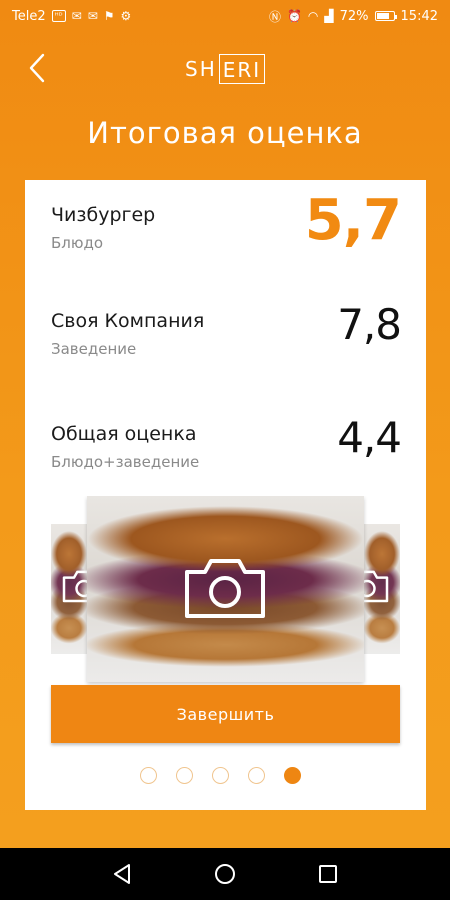 This screenshot has width=450, height=900. I want to click on battery-icon, so click(385, 16).